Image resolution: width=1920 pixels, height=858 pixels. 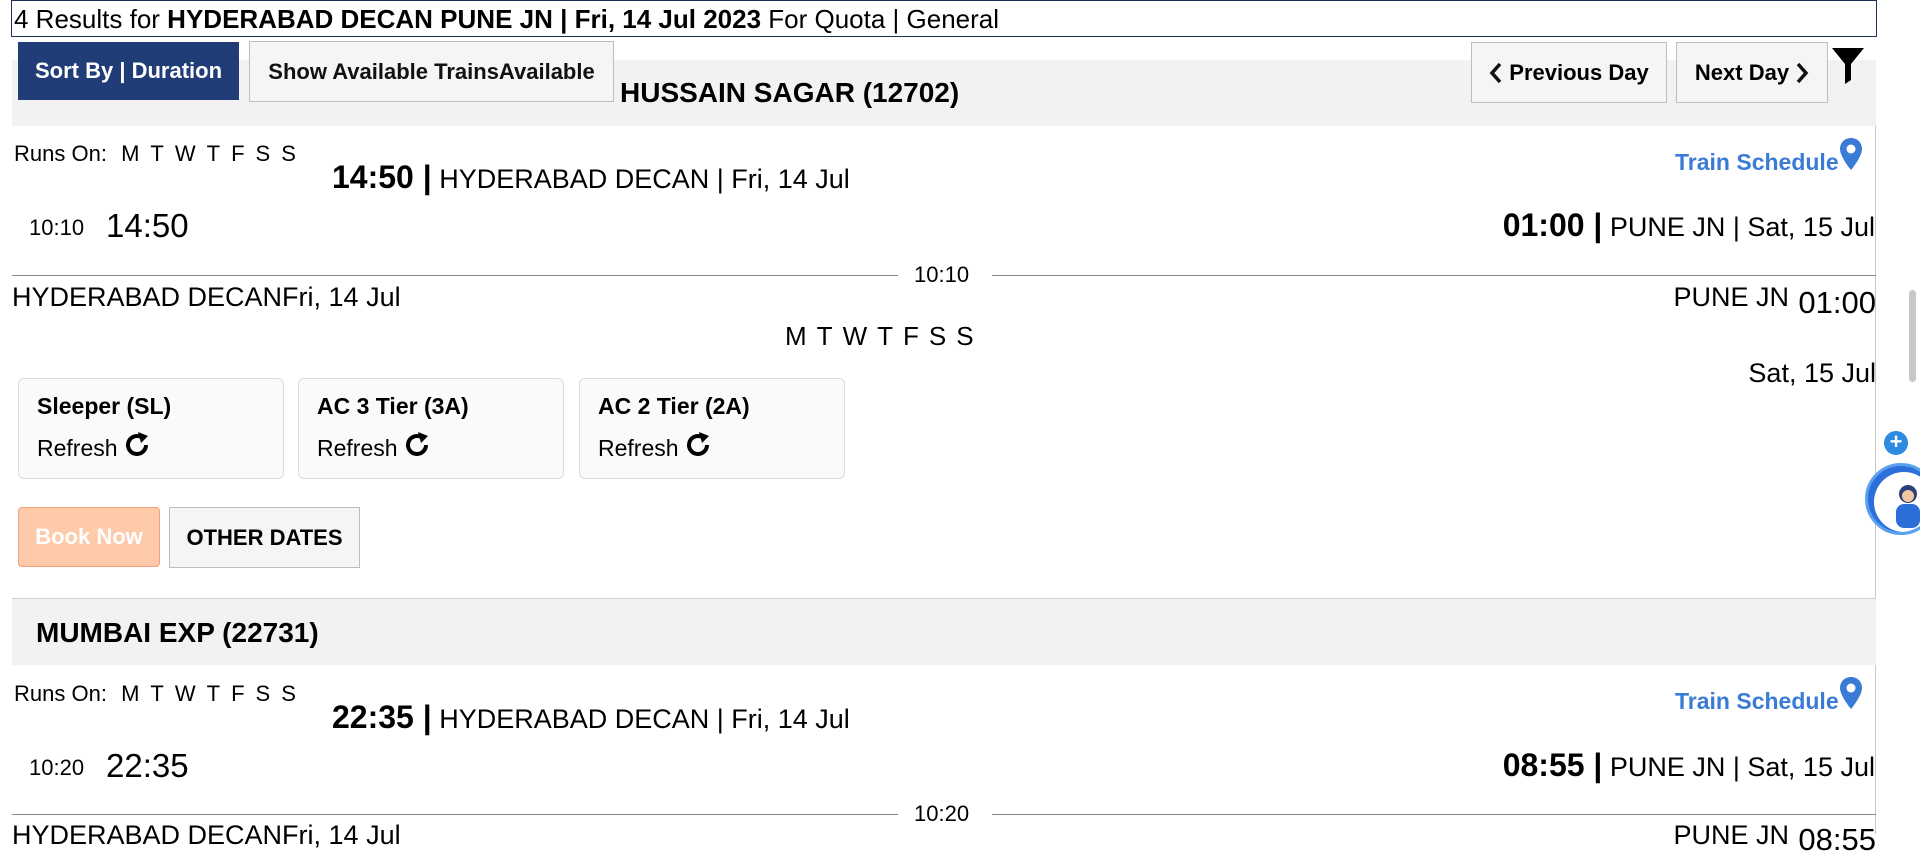 I want to click on sort-label: Sort By | Duration, so click(x=128, y=70).